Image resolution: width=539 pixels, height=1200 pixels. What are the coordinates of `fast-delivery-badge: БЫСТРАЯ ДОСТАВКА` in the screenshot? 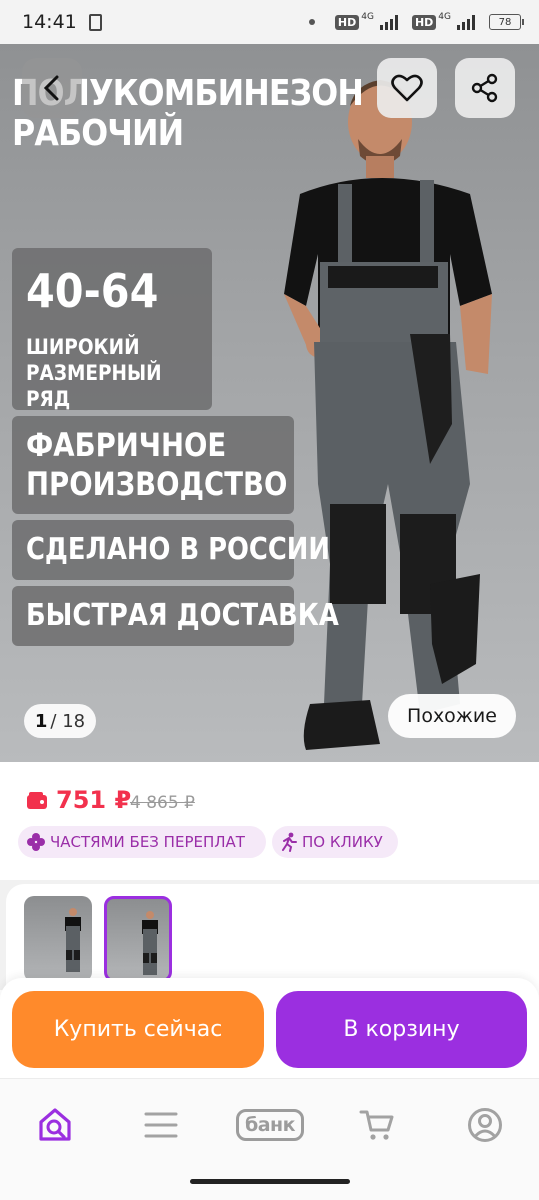 It's located at (175, 616).